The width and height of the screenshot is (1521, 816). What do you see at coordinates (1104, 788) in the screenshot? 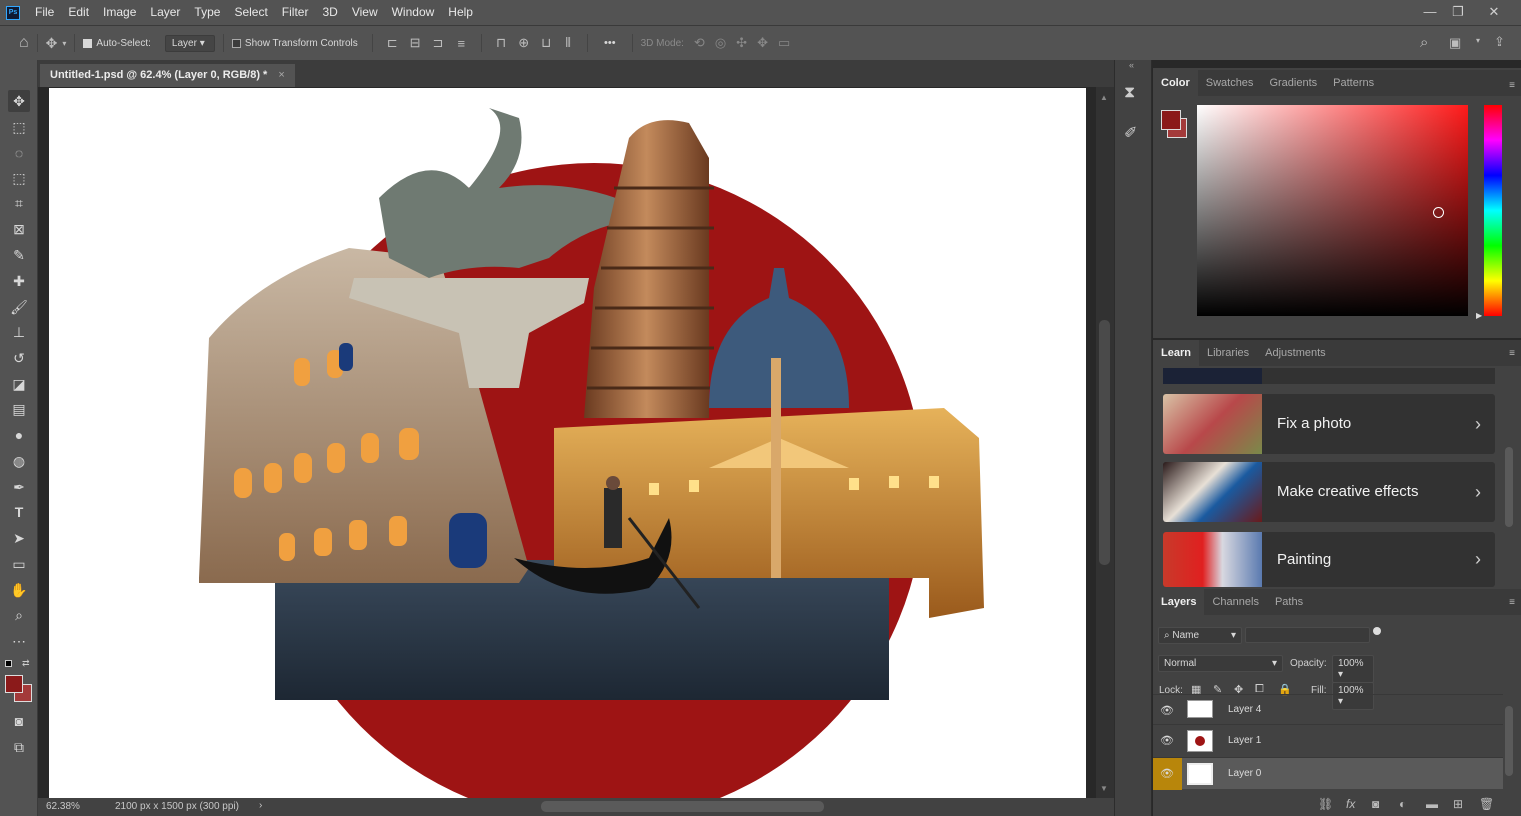
I see `scroll-down-icon: ▼` at bounding box center [1104, 788].